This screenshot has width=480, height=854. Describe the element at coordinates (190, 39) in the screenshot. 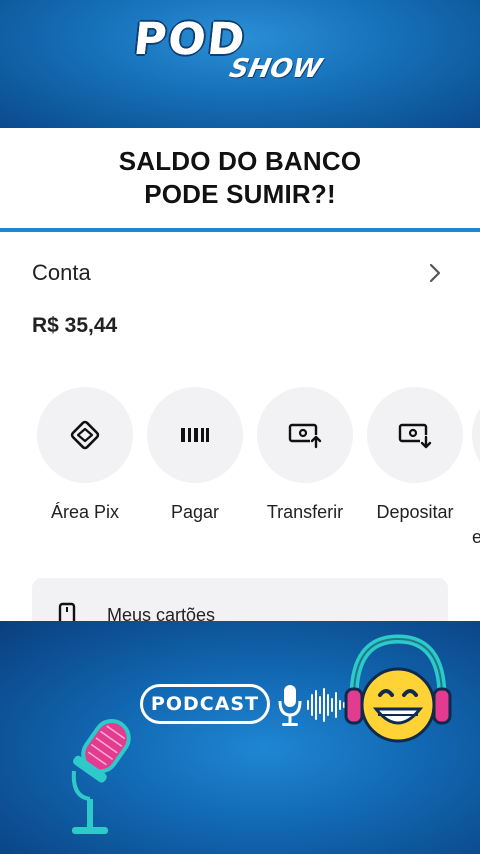

I see `logo-pod-text: POD` at that location.